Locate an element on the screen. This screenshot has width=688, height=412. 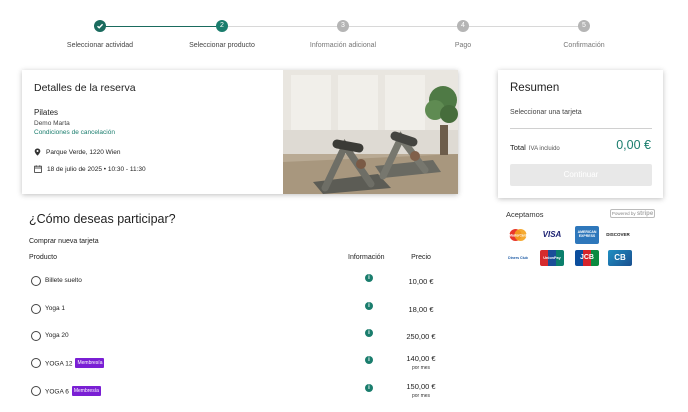
step-label: Seleccionar actividad is located at coordinates (100, 45).